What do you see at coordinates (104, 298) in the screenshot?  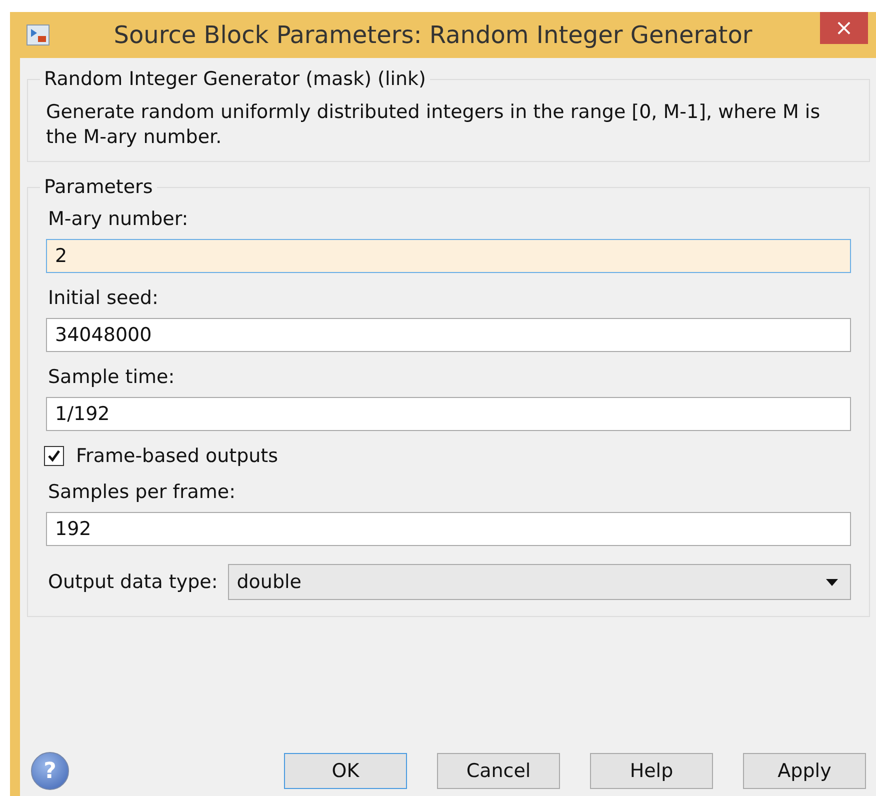 I see `field-label: Initial seed:` at bounding box center [104, 298].